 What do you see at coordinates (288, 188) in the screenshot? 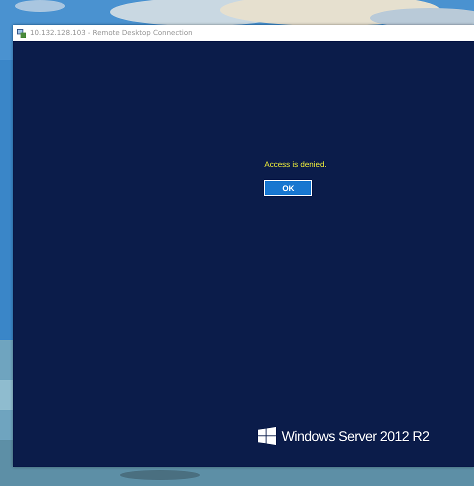
I see `ok-button: OK` at bounding box center [288, 188].